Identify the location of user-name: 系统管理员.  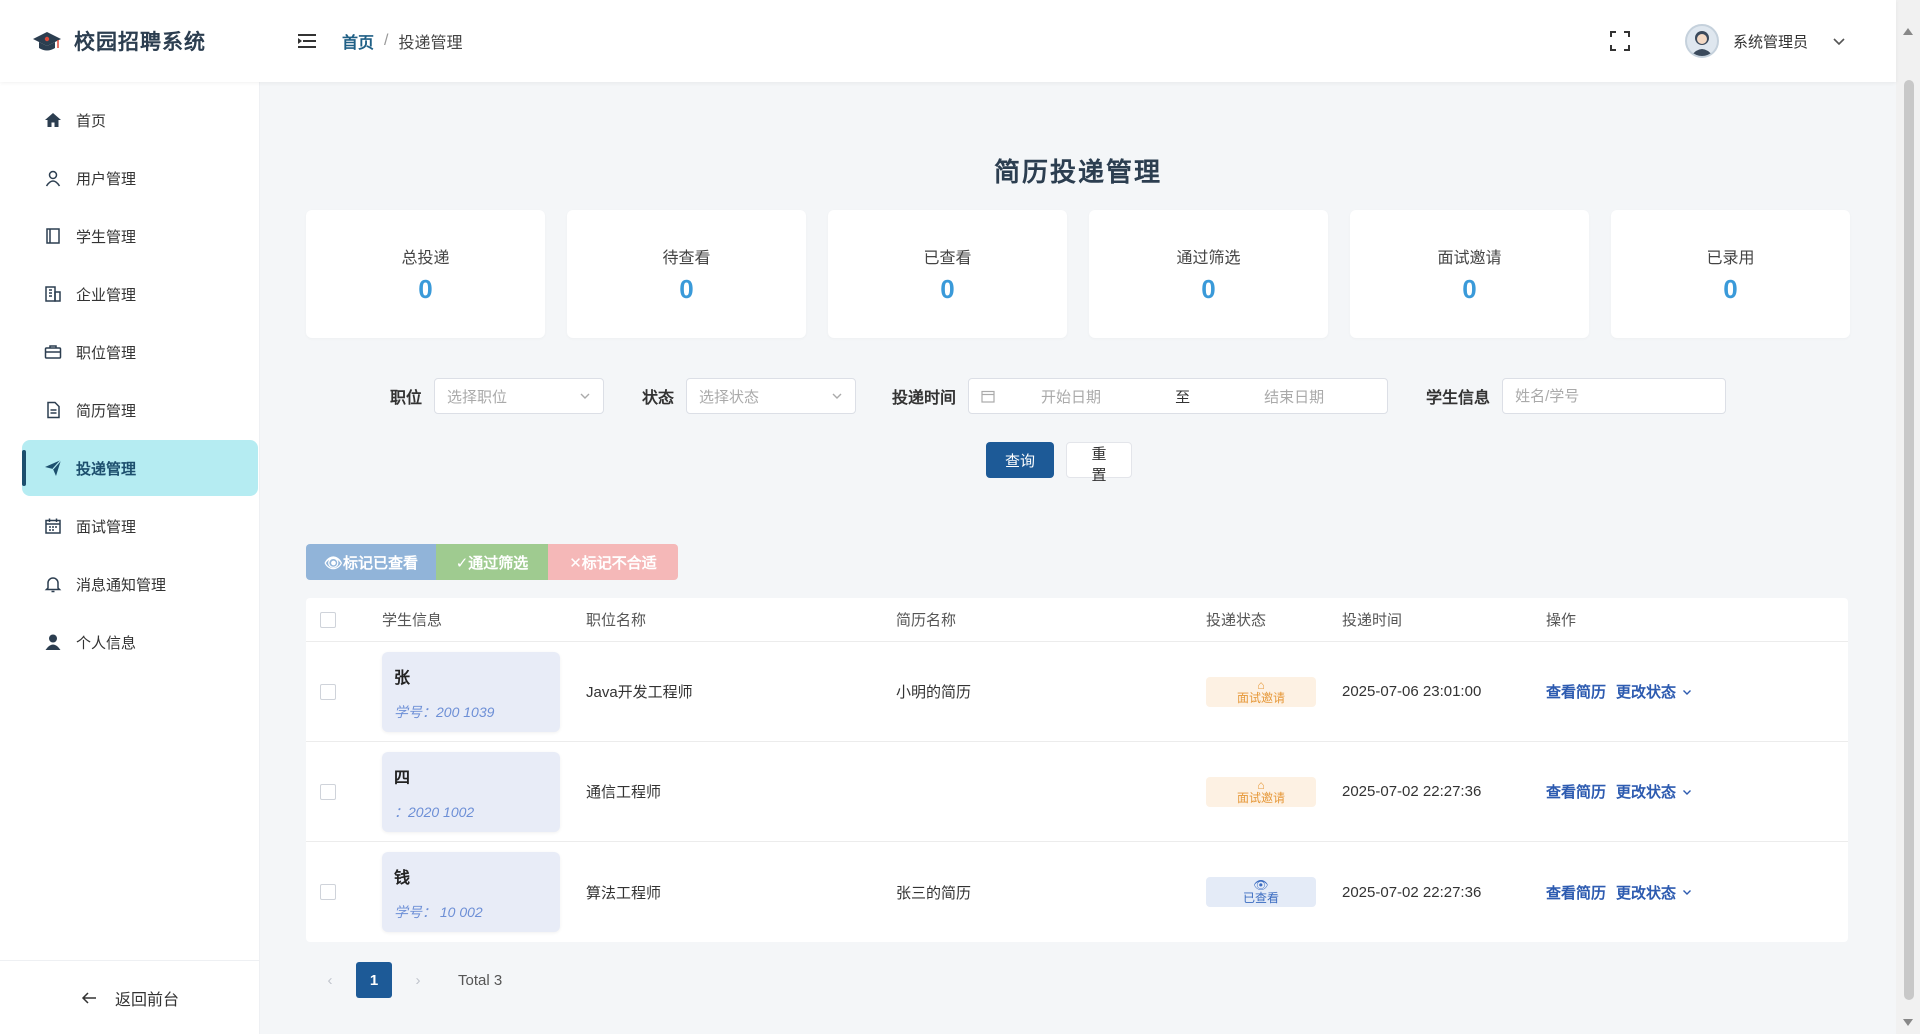
(1770, 41).